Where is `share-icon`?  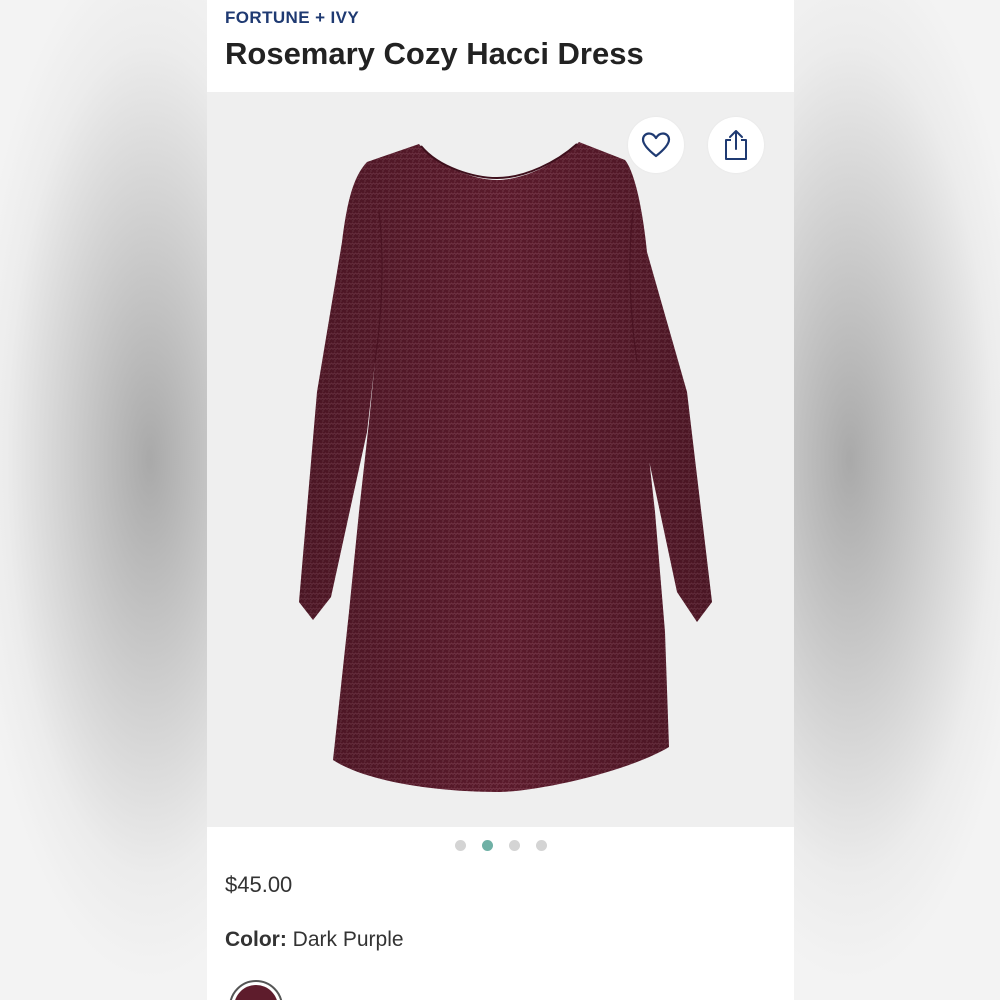 share-icon is located at coordinates (736, 145).